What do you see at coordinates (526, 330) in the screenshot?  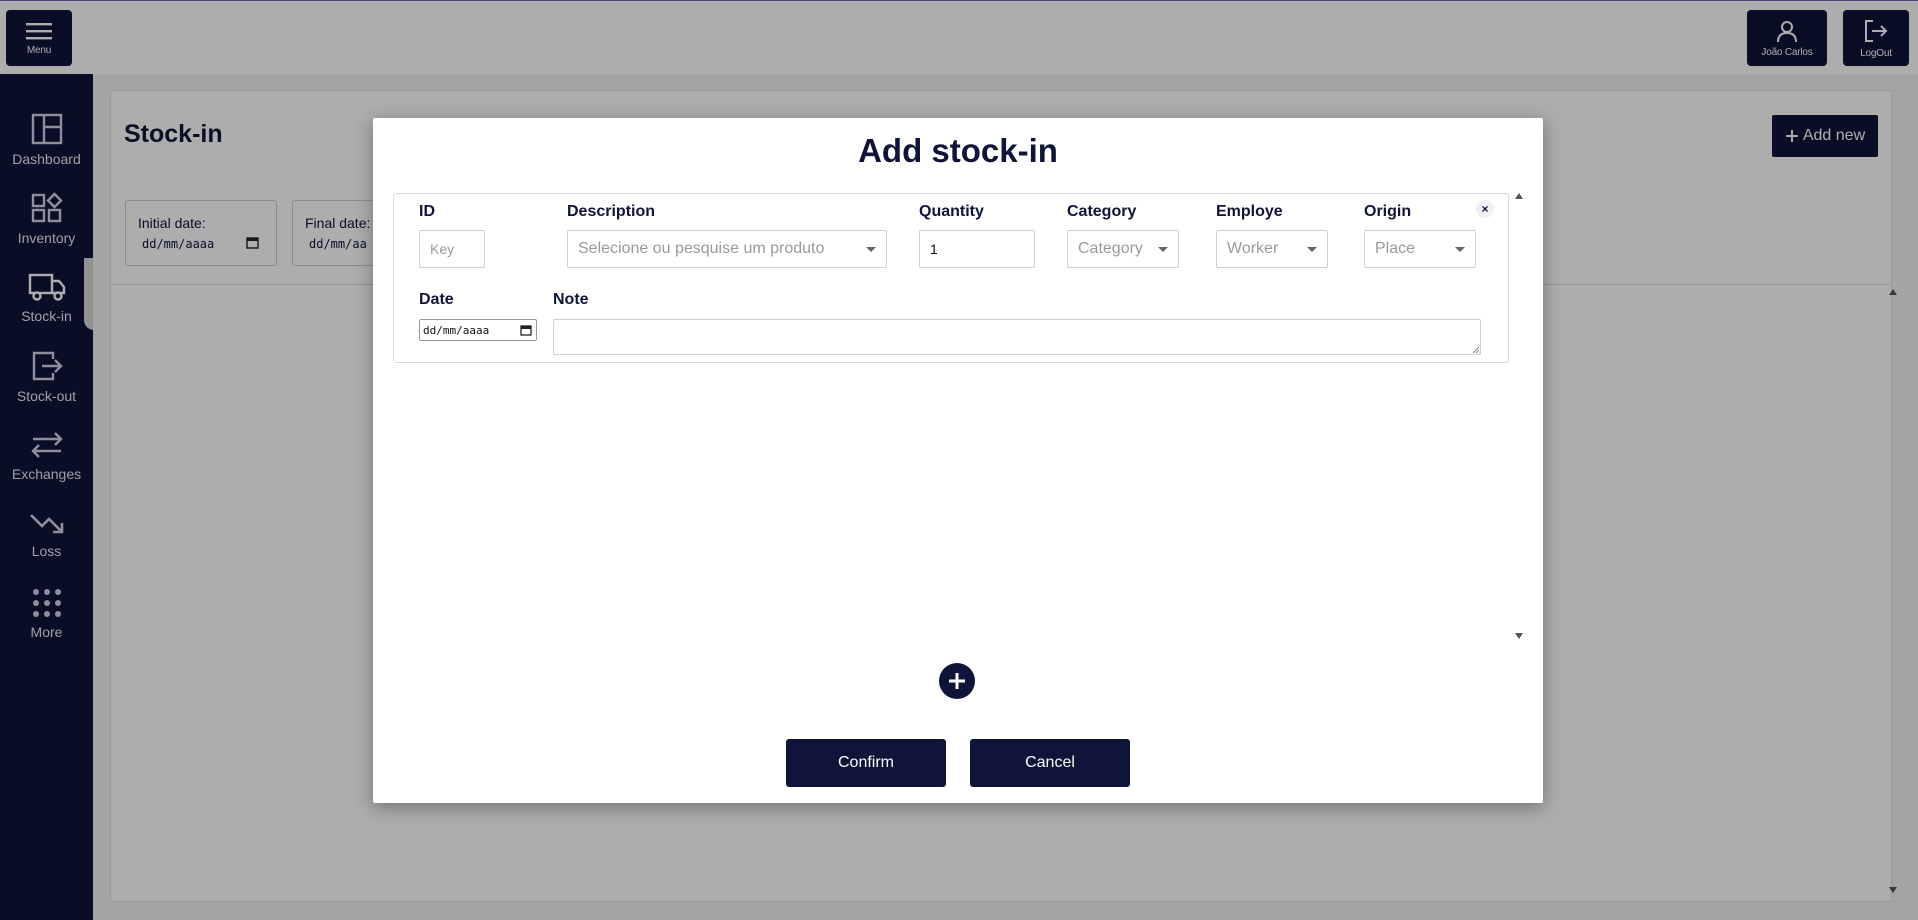 I see `calendar-icon` at bounding box center [526, 330].